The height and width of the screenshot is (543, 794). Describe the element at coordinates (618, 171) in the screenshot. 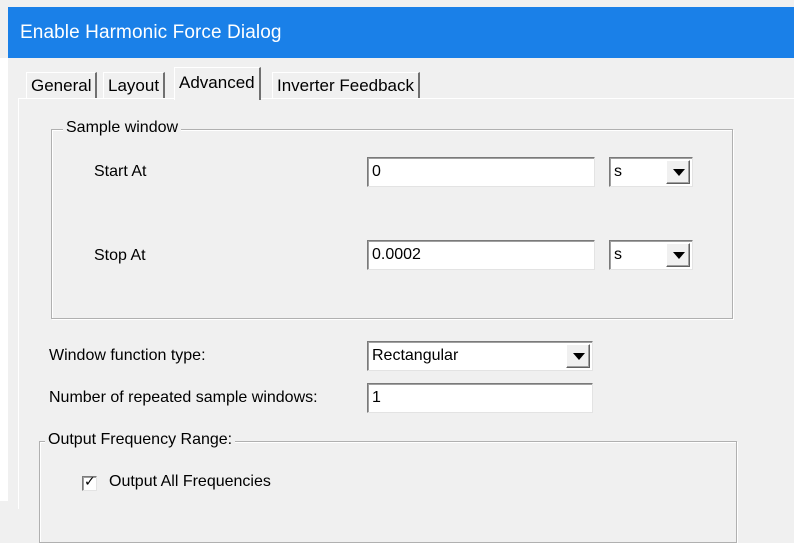

I see `start-at-unit-value: s` at that location.